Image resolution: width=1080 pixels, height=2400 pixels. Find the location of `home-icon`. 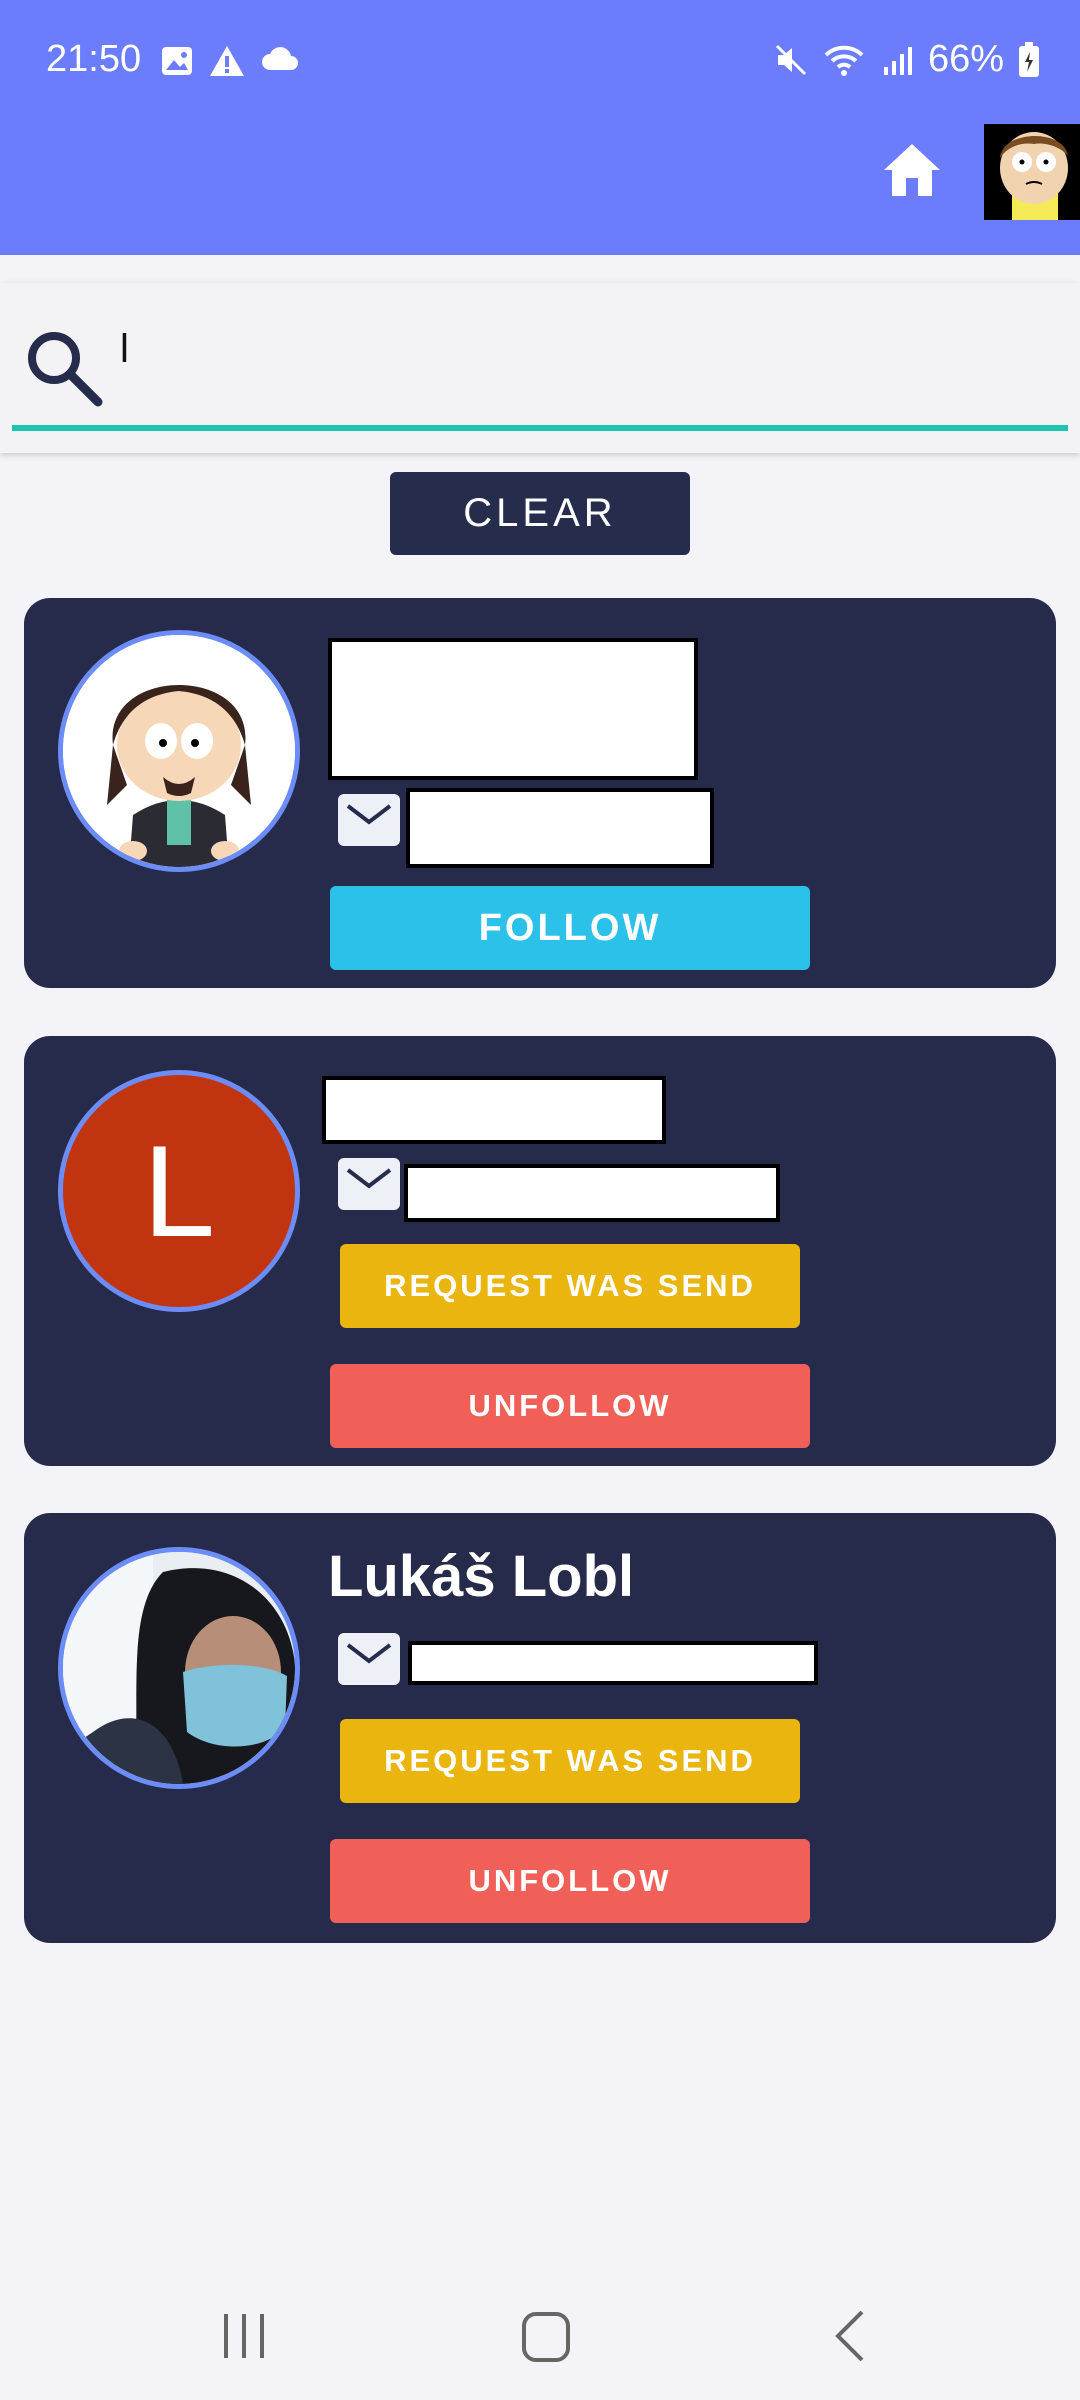

home-icon is located at coordinates (912, 170).